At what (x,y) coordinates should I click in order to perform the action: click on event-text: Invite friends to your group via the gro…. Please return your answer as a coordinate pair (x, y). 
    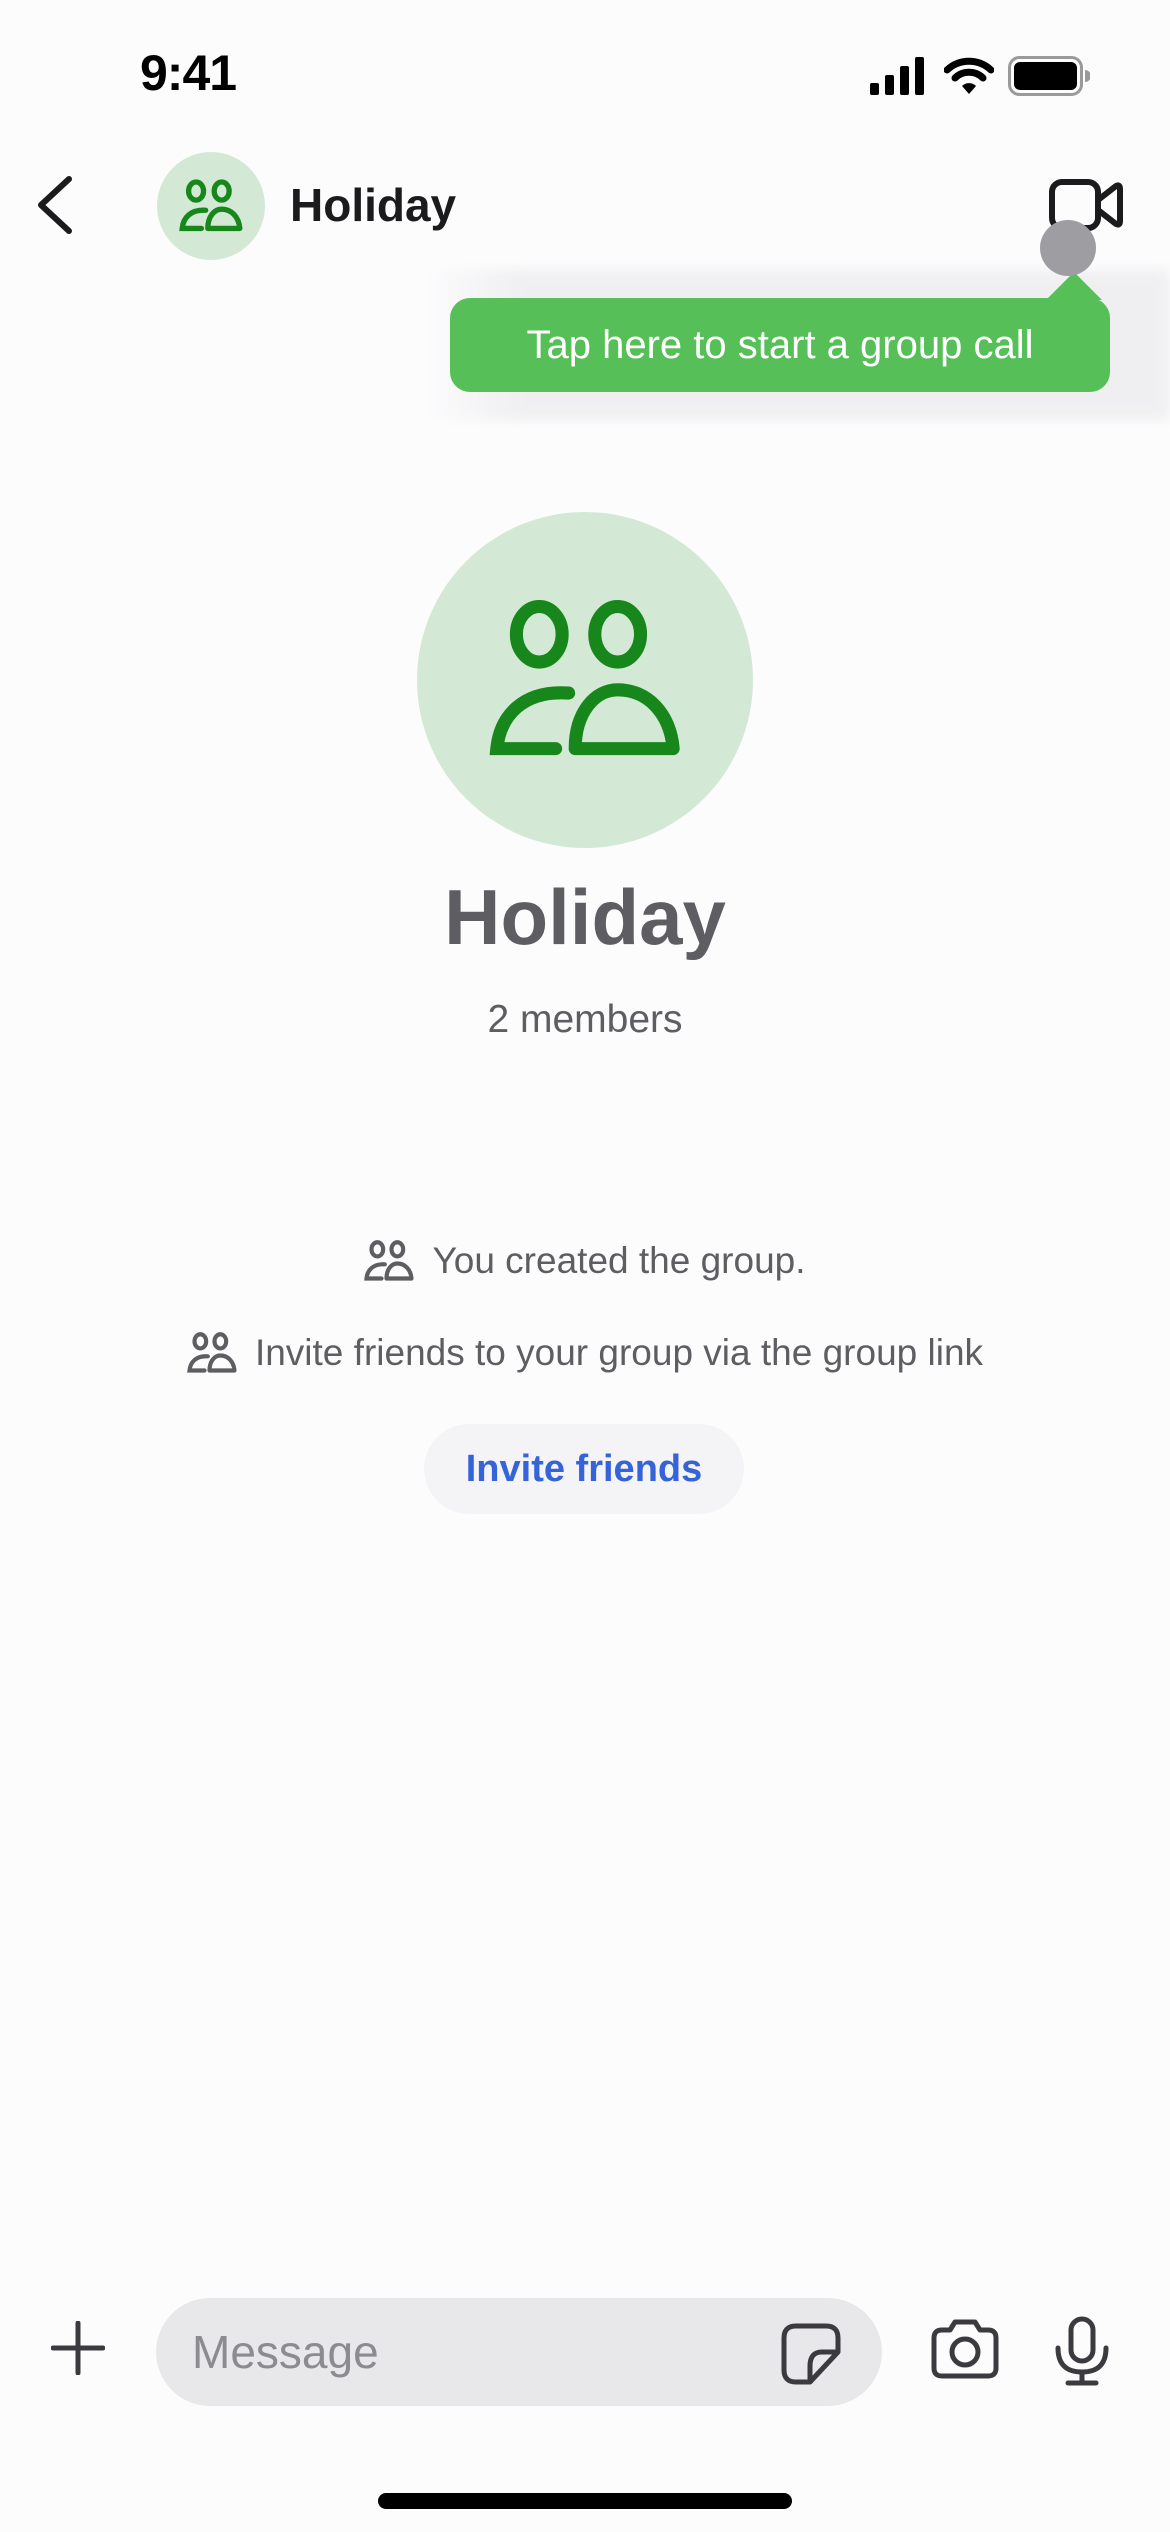
    Looking at the image, I should click on (619, 1352).